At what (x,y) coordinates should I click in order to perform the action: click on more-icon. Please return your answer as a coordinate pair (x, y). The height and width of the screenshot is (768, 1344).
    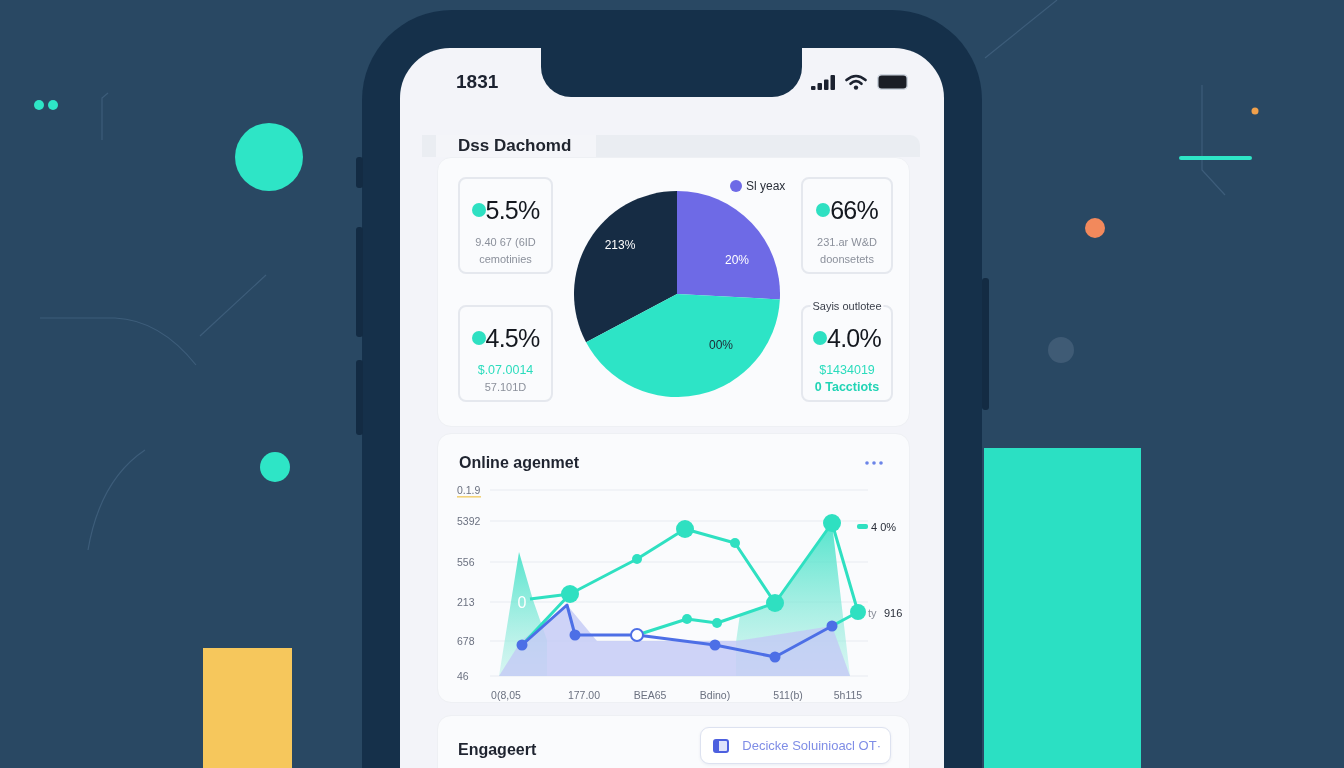
    Looking at the image, I should click on (874, 463).